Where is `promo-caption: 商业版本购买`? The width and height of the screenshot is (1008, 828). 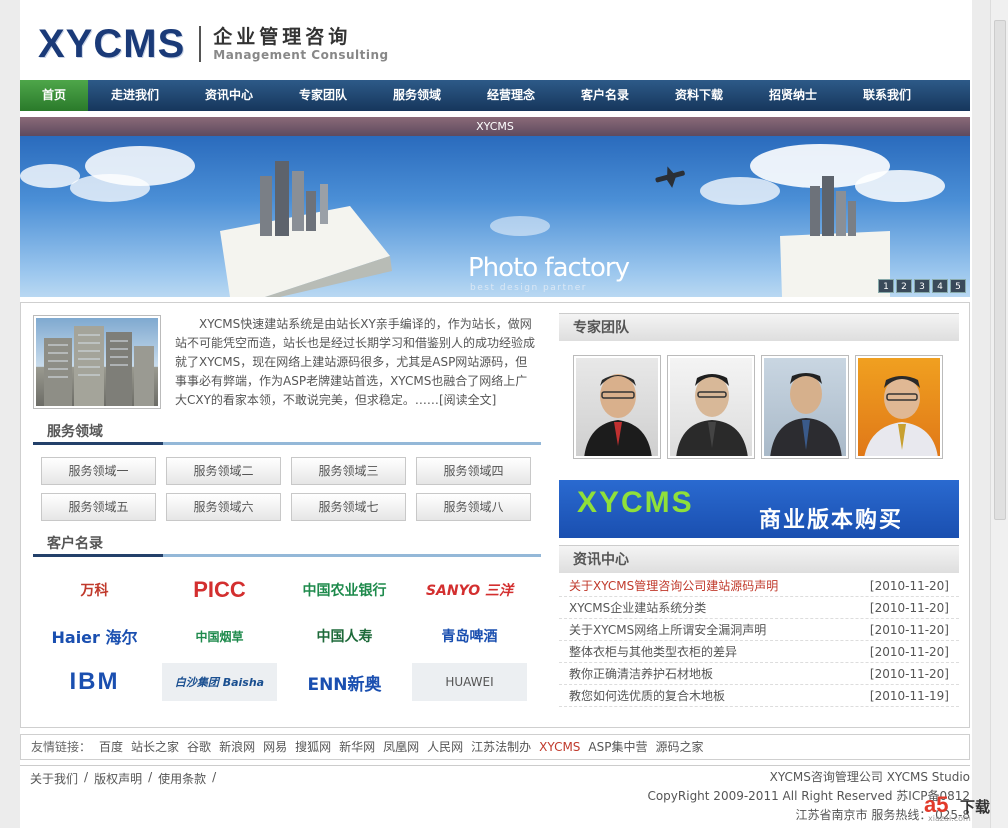 promo-caption: 商业版本购买 is located at coordinates (831, 520).